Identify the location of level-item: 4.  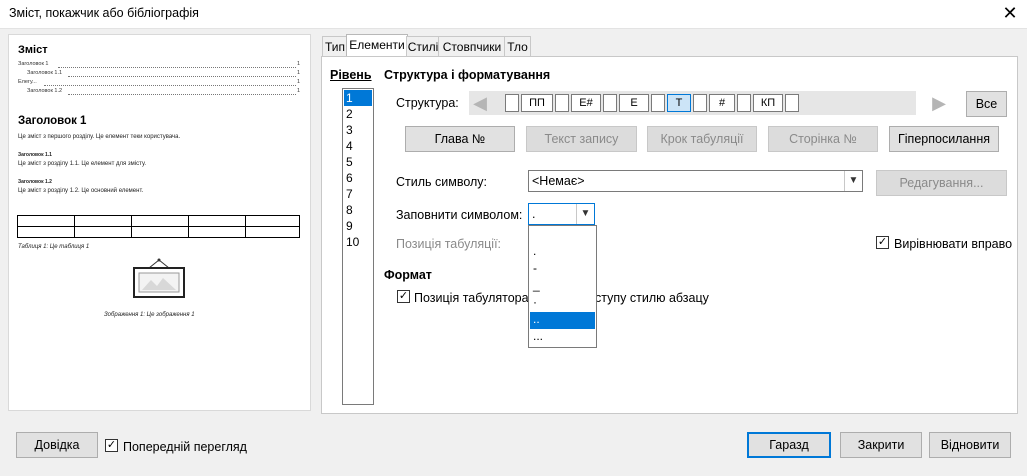
(358, 146).